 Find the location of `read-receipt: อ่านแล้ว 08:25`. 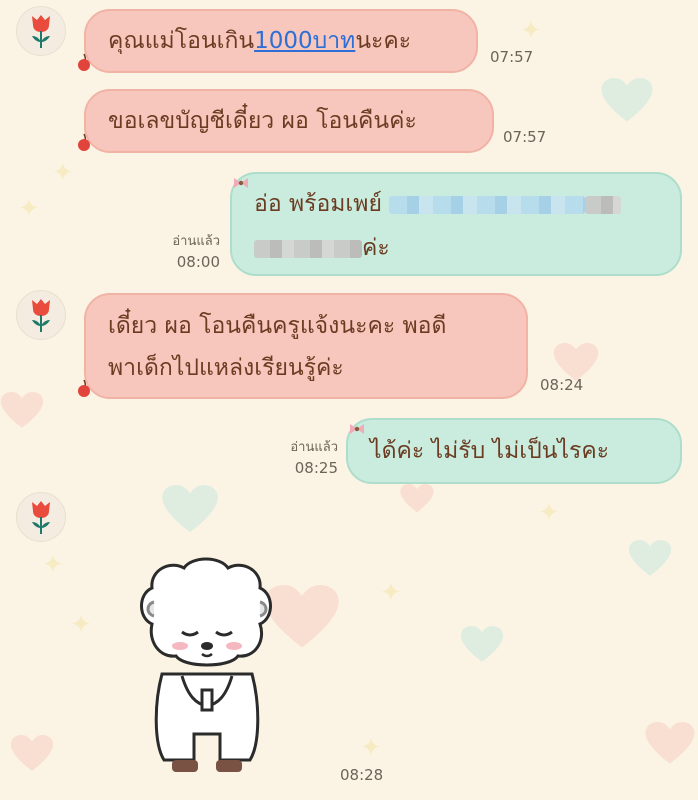

read-receipt: อ่านแล้ว 08:25 is located at coordinates (303, 458).